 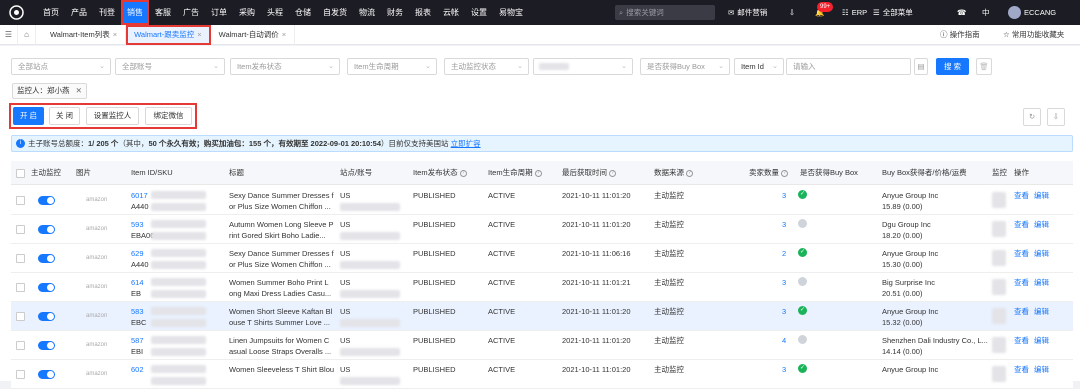 What do you see at coordinates (335, 12) in the screenshot?
I see `nav-item: 自发货` at bounding box center [335, 12].